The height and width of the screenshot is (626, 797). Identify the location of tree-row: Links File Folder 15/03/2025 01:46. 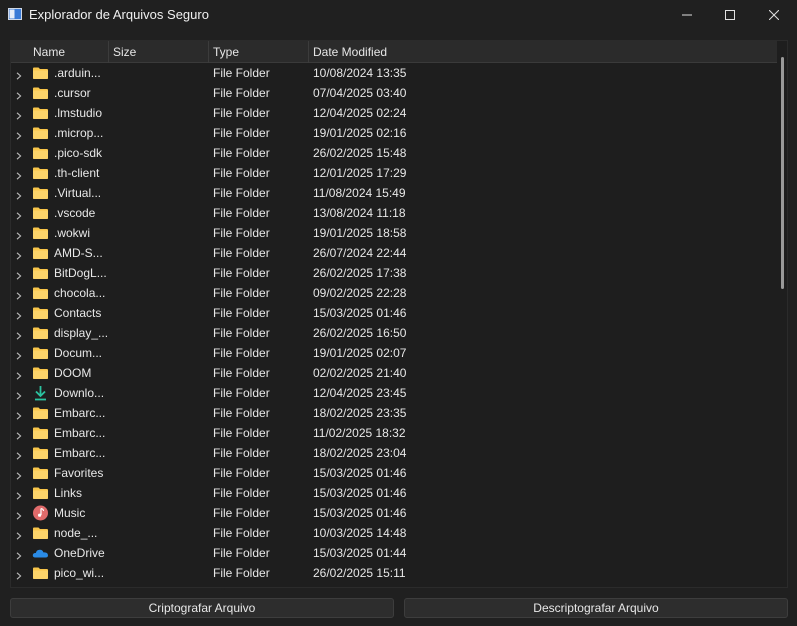
(394, 493).